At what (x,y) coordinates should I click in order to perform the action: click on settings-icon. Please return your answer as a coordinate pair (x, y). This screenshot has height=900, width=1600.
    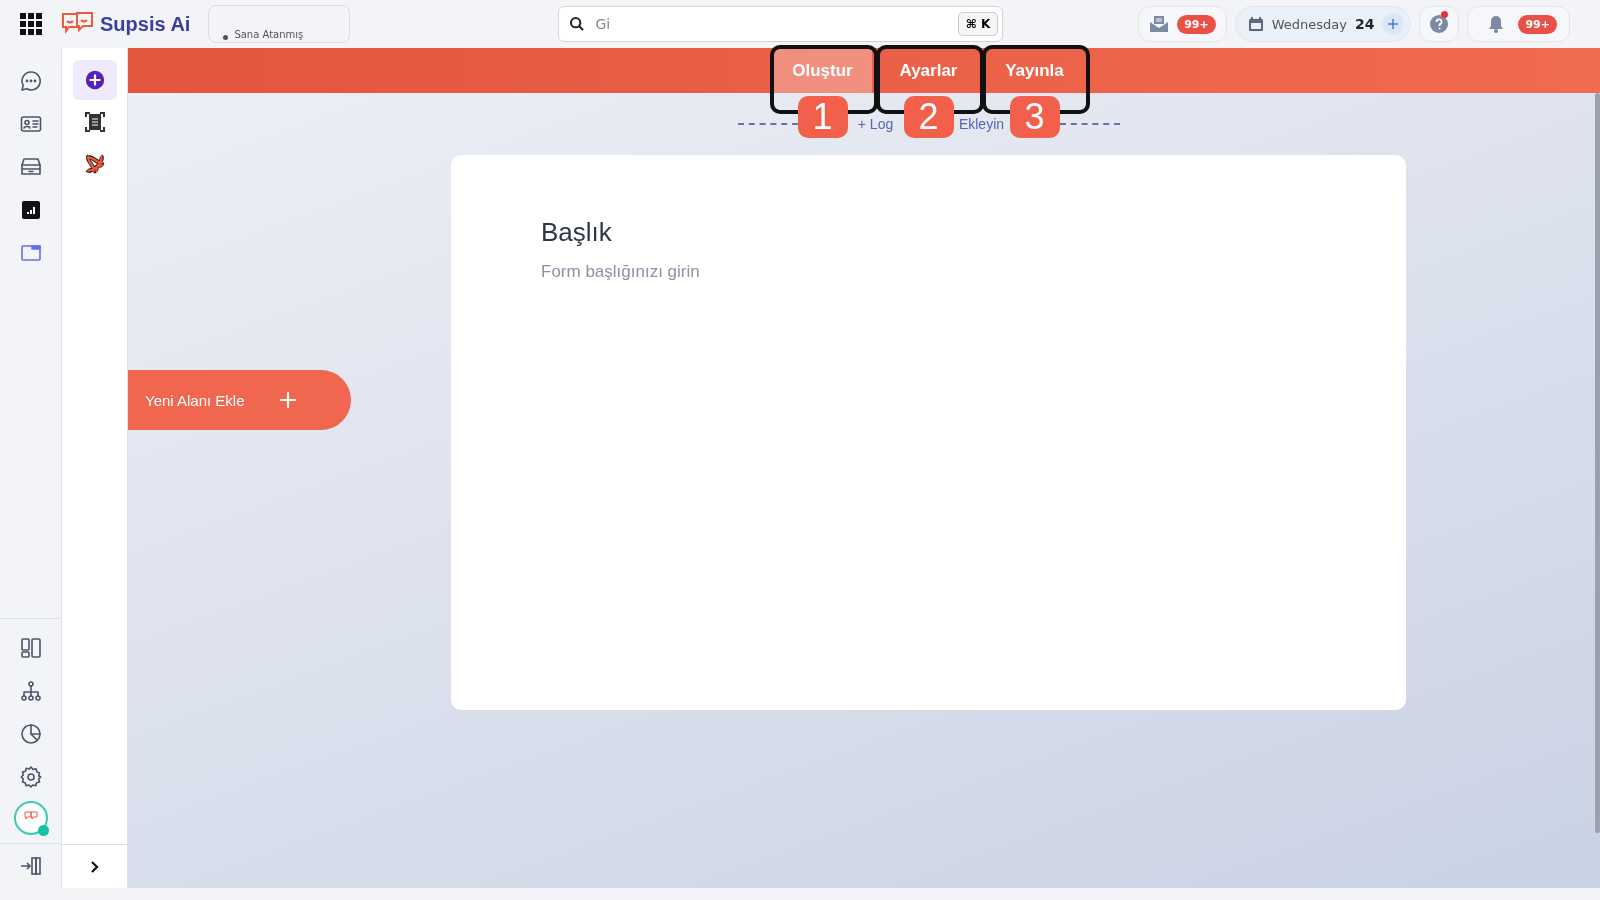
    Looking at the image, I should click on (30, 777).